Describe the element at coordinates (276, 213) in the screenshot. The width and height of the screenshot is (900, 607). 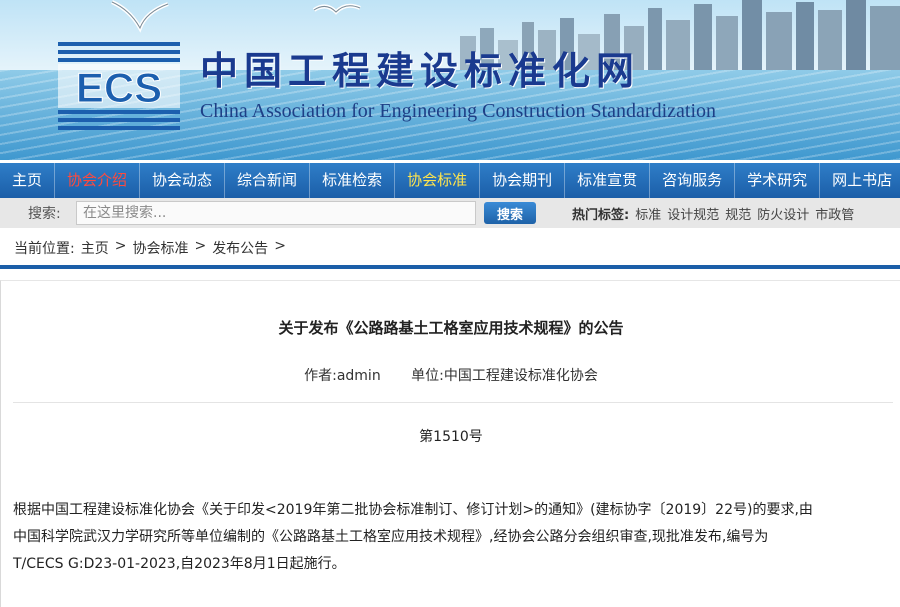
I see `search-input` at that location.